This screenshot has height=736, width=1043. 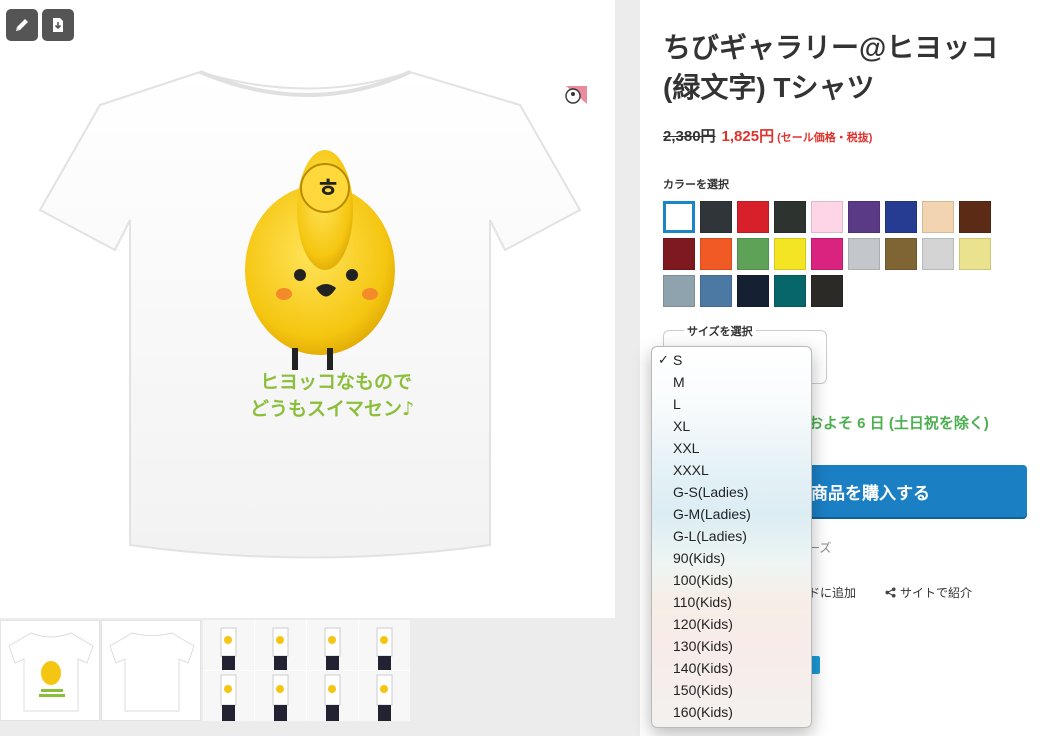 I want to click on size-select-label: サイズを選択, so click(x=720, y=331).